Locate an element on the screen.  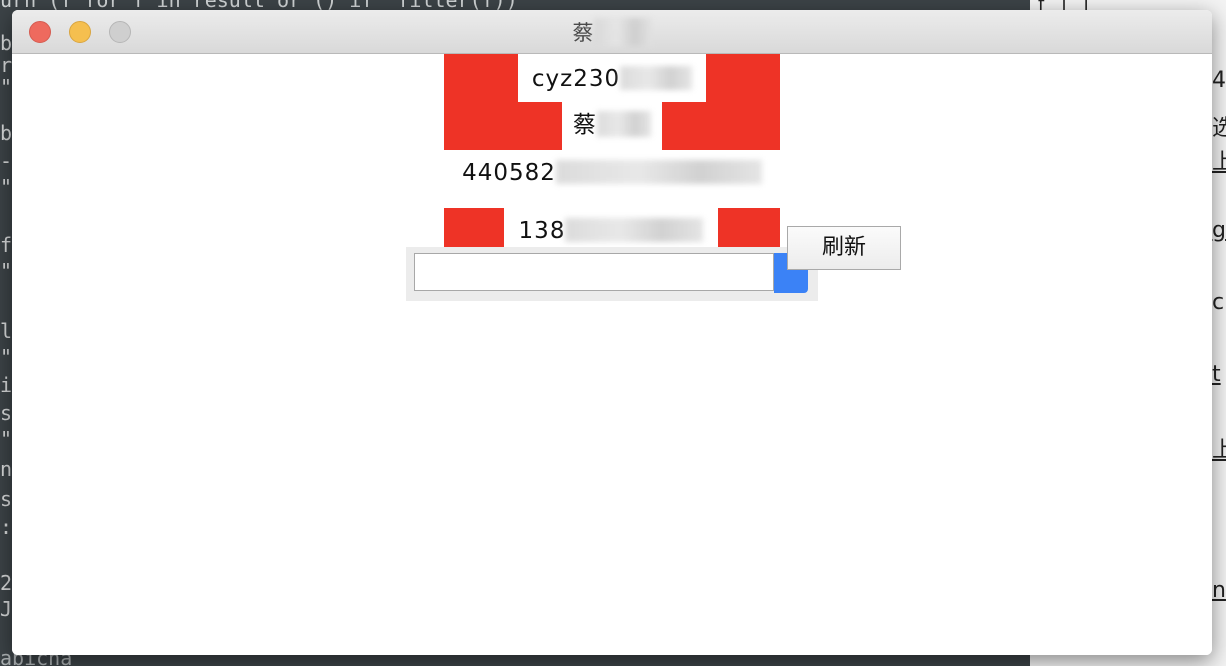
username-text: cyz230 is located at coordinates (576, 79).